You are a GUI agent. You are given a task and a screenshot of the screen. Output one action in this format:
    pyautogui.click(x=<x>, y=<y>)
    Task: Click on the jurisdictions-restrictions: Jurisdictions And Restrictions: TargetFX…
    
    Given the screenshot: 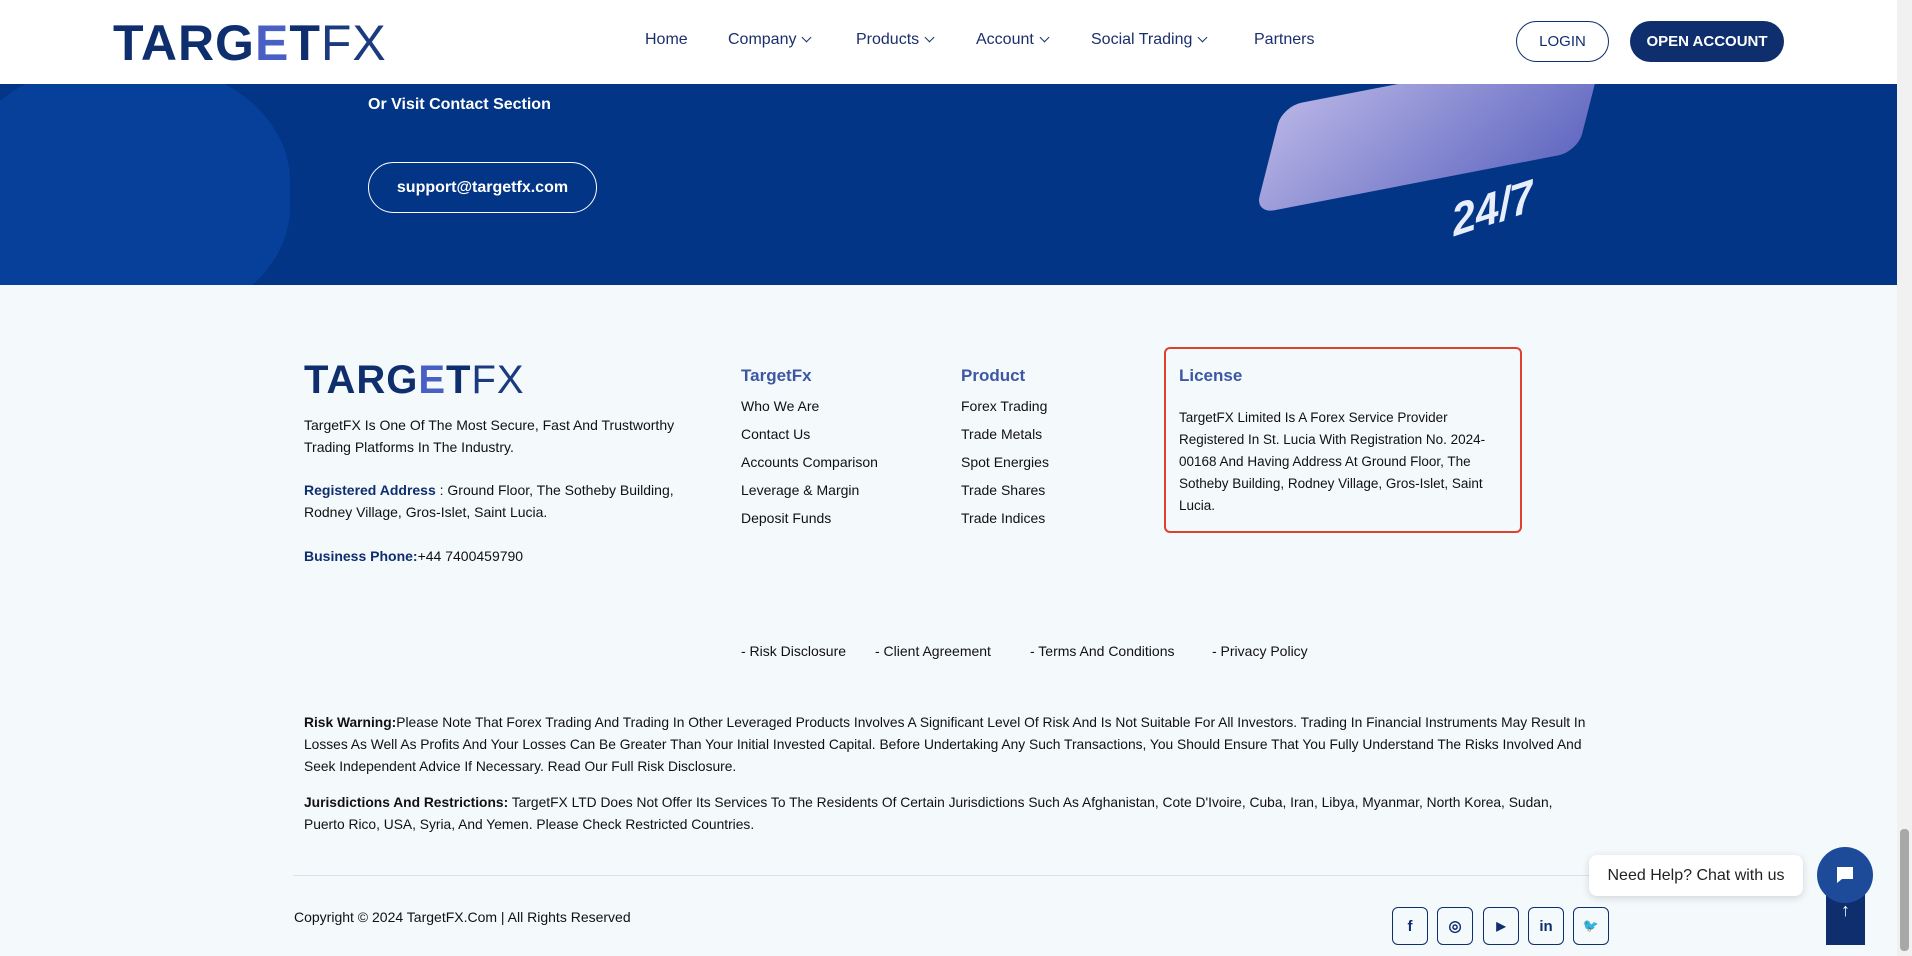 What is the action you would take?
    pyautogui.click(x=928, y=813)
    